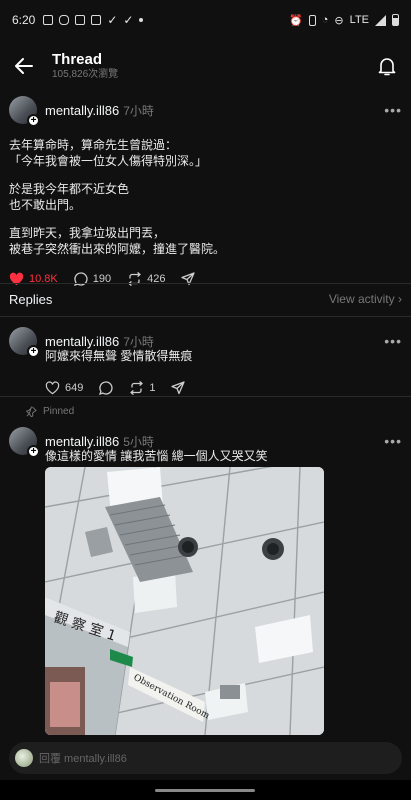  I want to click on post-paragraph: 去年算命時，算命先生曾說過： 「今年我會被一位女人傷得特別深。」, so click(108, 153).